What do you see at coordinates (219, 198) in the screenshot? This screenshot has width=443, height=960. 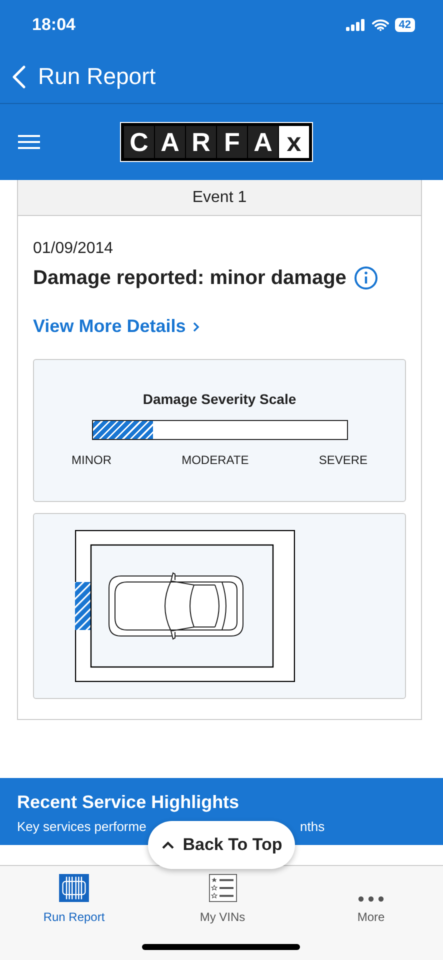 I see `event-header: Event 1` at bounding box center [219, 198].